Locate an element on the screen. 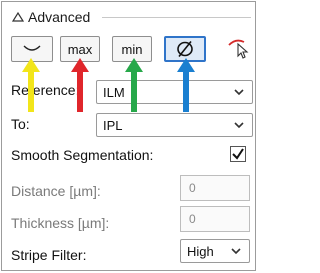 Image resolution: width=320 pixels, height=273 pixels. collapse-triangle-icon is located at coordinates (18, 17).